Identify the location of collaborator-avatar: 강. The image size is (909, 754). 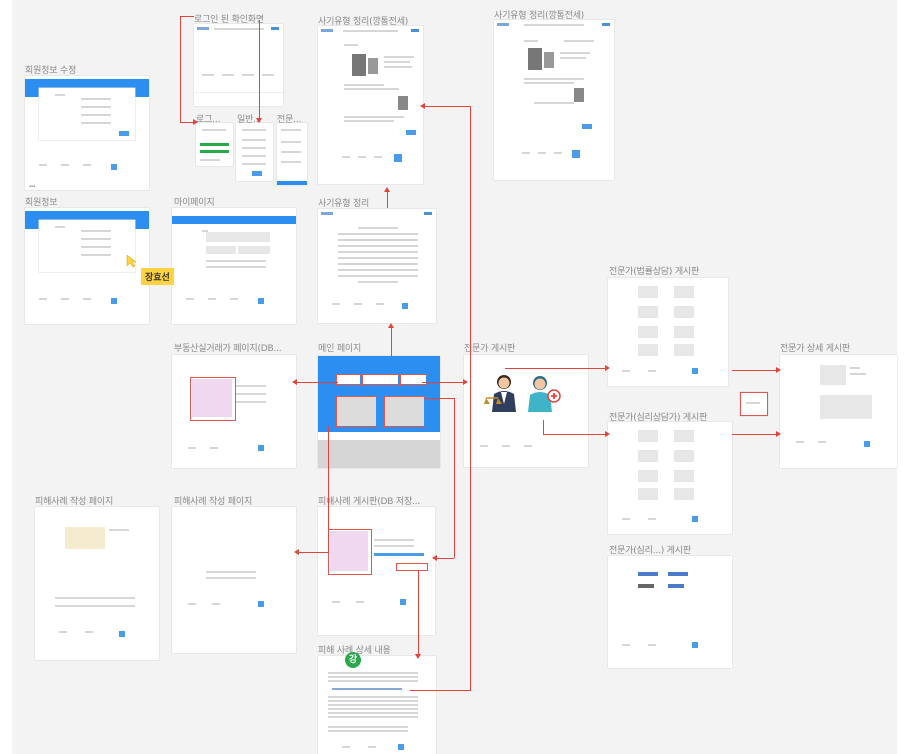
(353, 660).